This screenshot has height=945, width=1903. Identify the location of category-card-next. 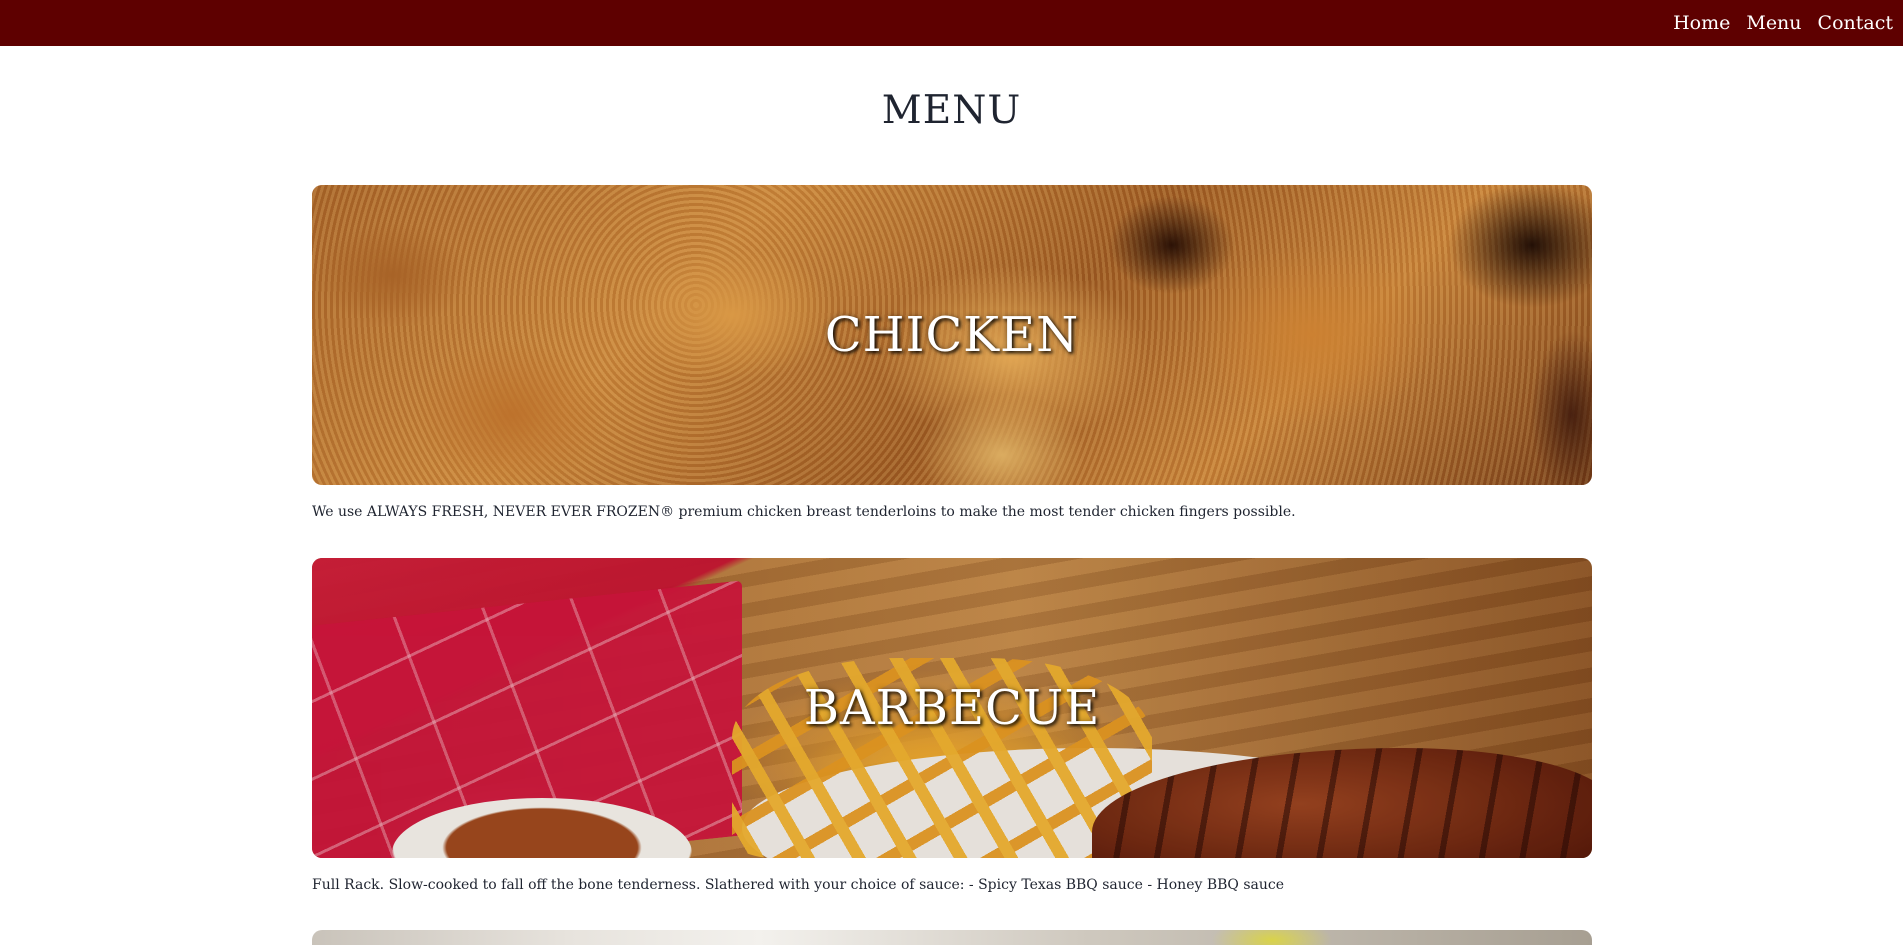
(952, 937).